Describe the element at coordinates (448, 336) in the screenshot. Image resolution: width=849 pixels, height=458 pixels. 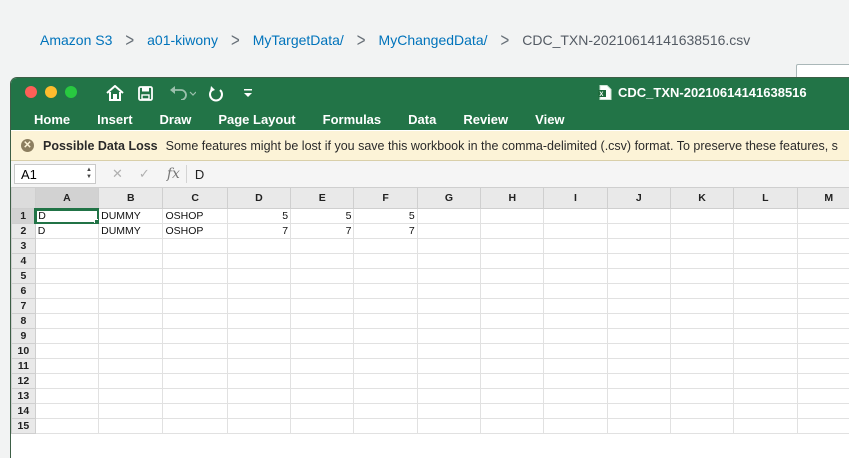
I see `cell-g9` at that location.